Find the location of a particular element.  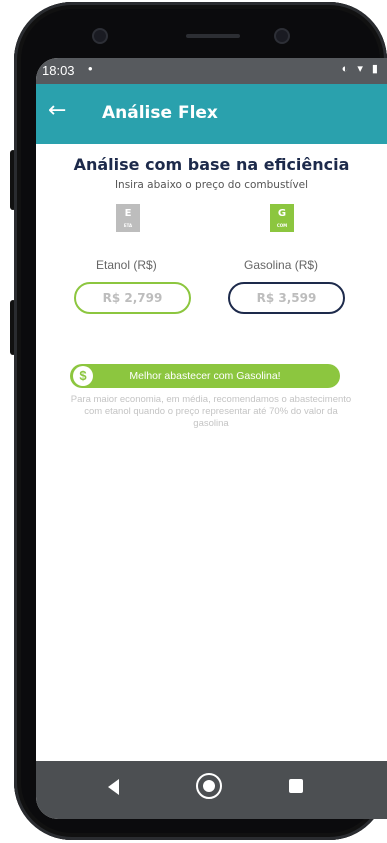

gasolina-price-input: R$ 3,599 is located at coordinates (286, 298).